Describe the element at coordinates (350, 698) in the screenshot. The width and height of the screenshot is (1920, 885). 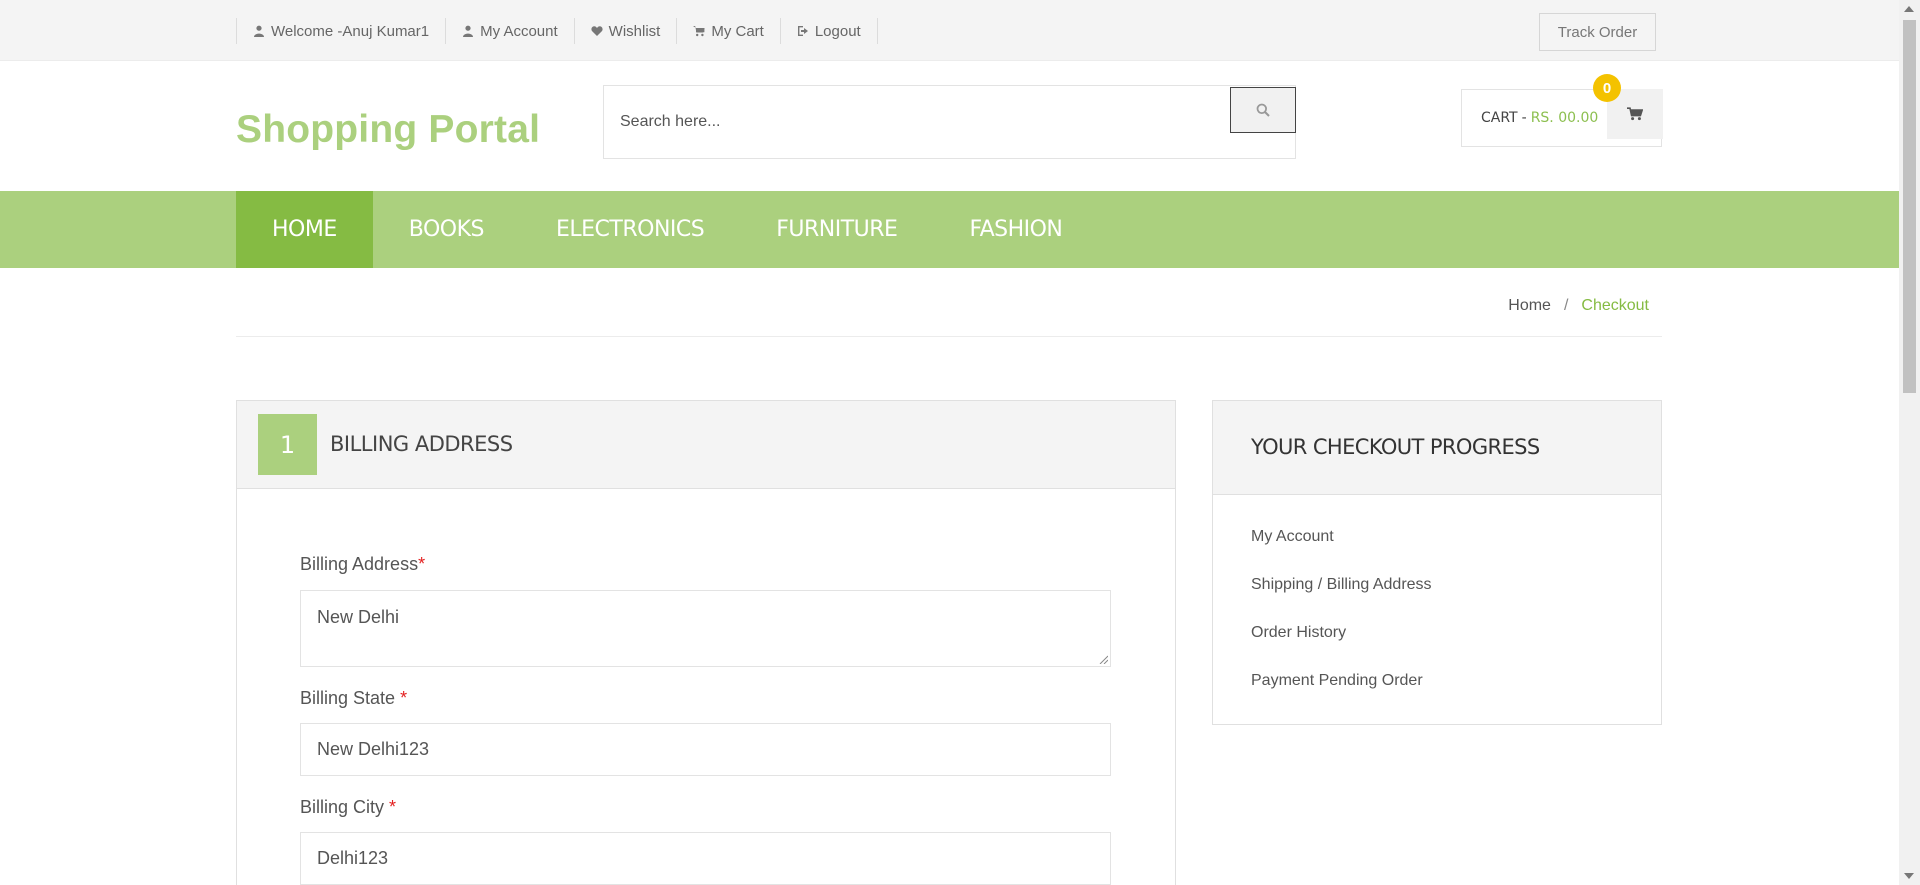
I see `billing-state-label-text: Billing State` at that location.